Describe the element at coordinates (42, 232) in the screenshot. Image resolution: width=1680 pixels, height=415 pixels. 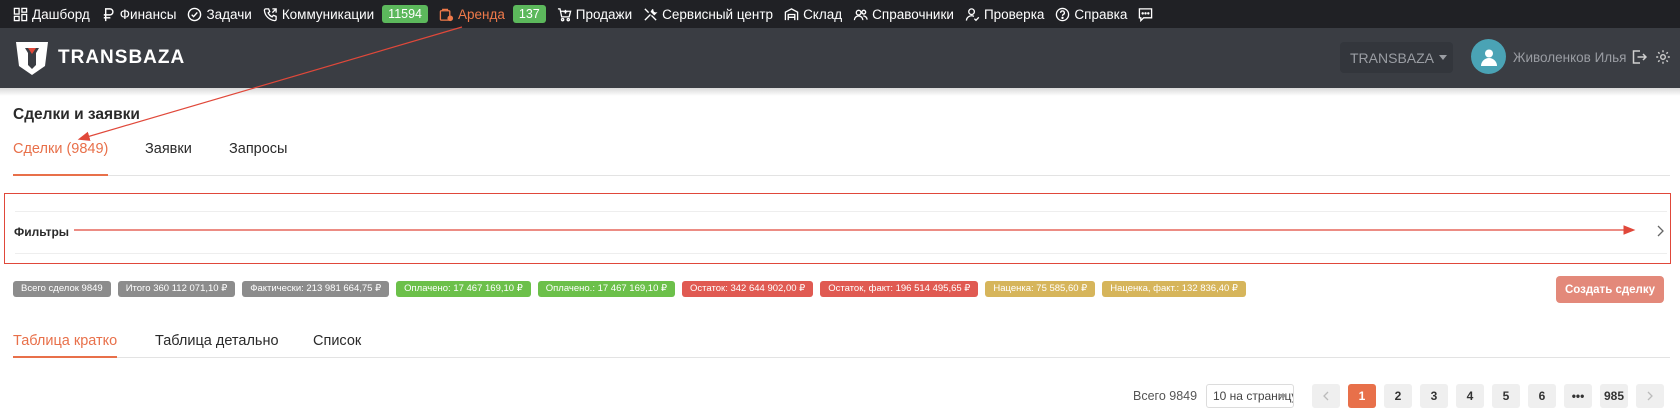
I see `filters-label: Фильтры` at that location.